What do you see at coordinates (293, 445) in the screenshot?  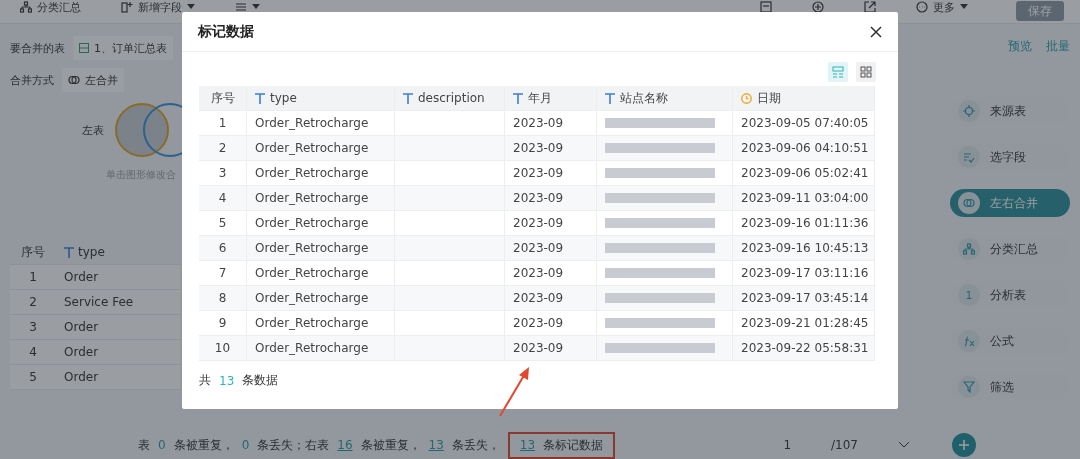 I see `status-text: 条丢失；右表` at bounding box center [293, 445].